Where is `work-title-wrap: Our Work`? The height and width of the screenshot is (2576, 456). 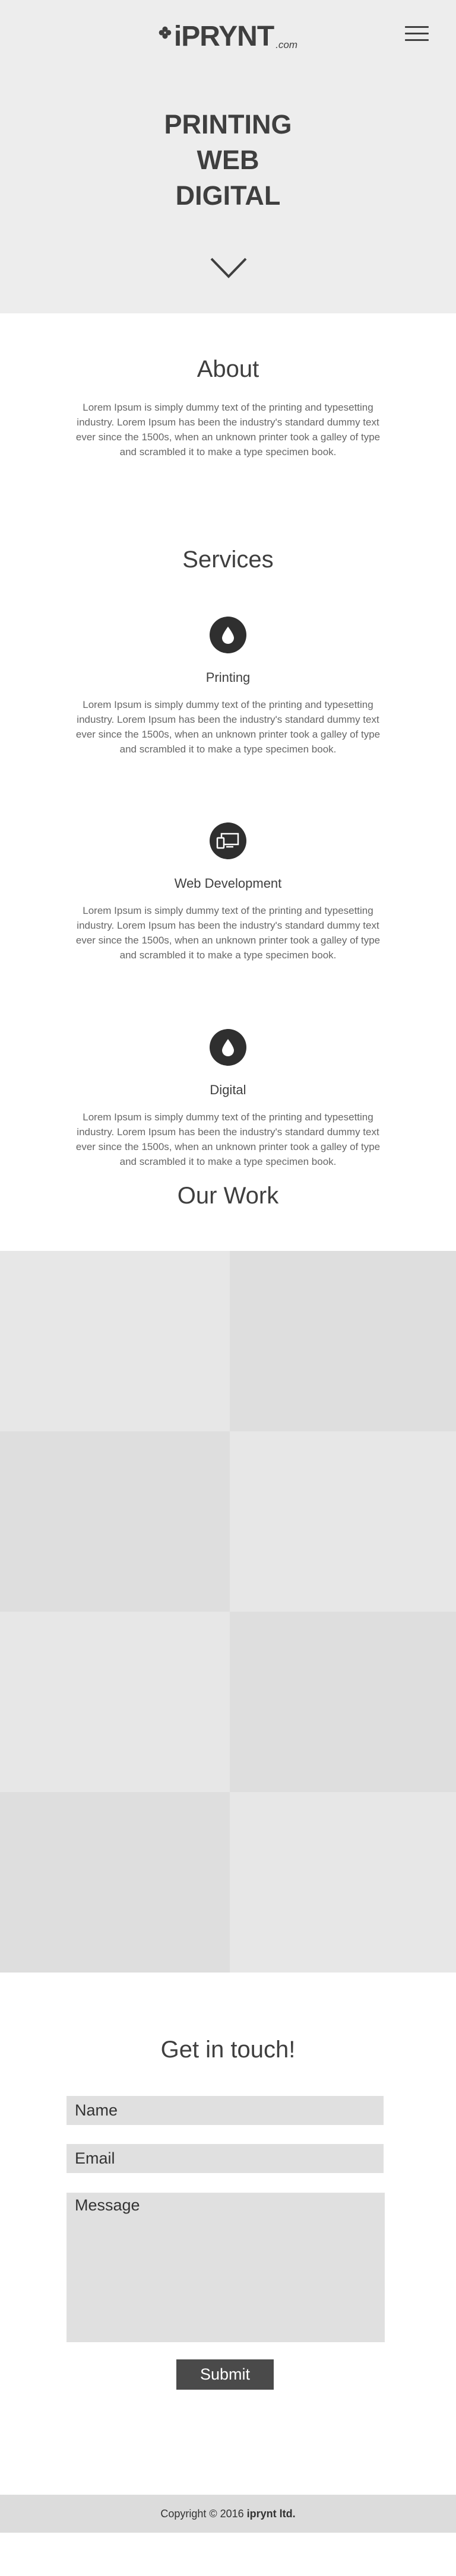 work-title-wrap: Our Work is located at coordinates (228, 1205).